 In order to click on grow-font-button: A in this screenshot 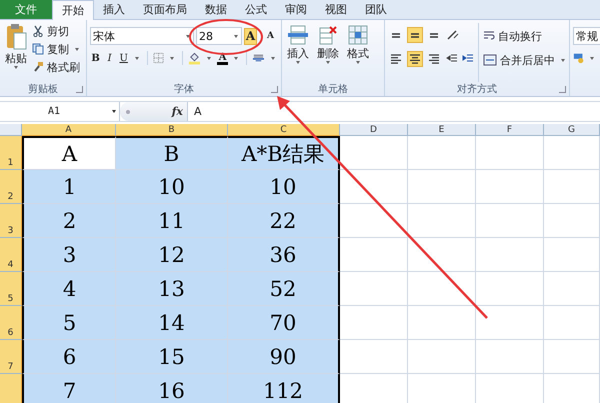, I will do `click(250, 36)`.